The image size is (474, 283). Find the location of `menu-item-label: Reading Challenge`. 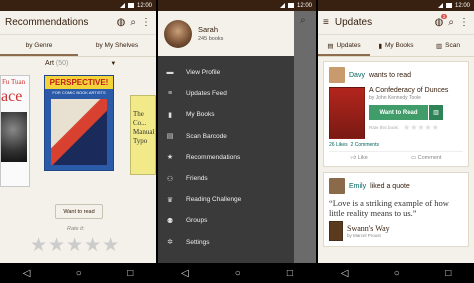

menu-item-label: Reading Challenge is located at coordinates (214, 200).